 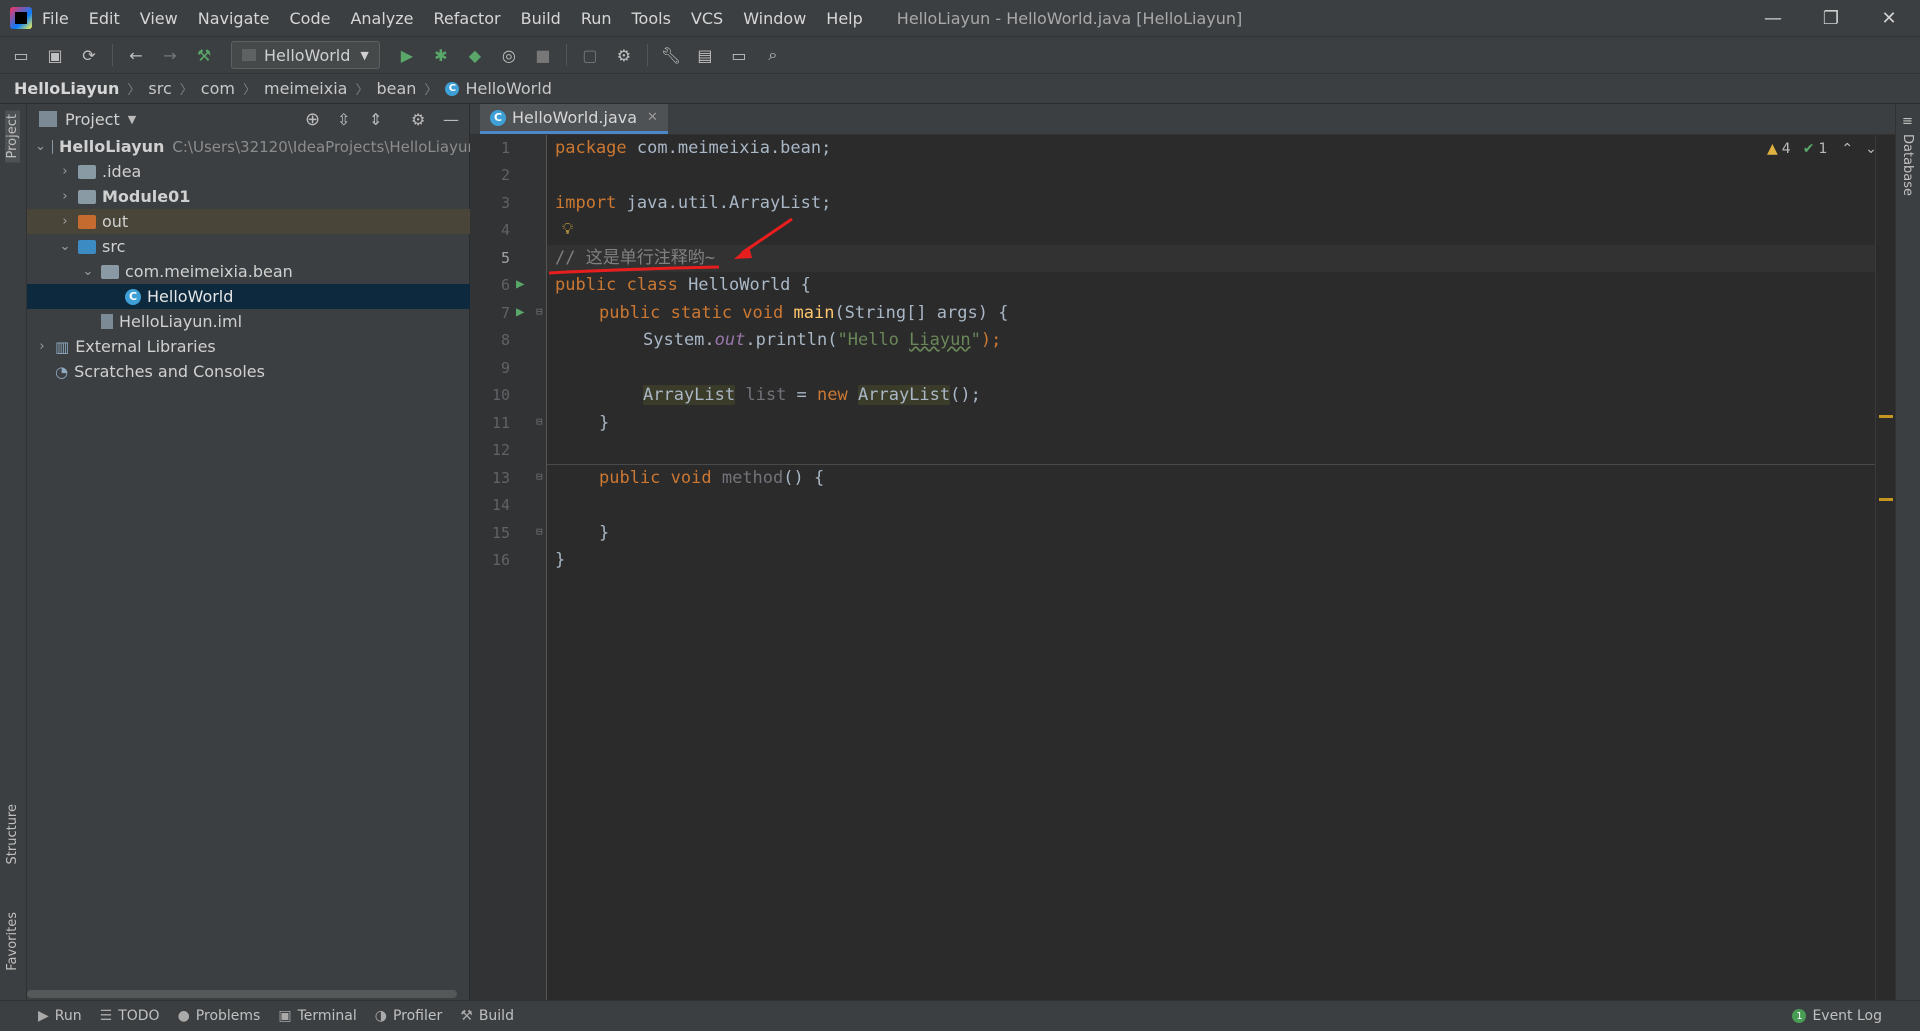 What do you see at coordinates (204, 55) in the screenshot?
I see `build-hammer-icon: ⚒` at bounding box center [204, 55].